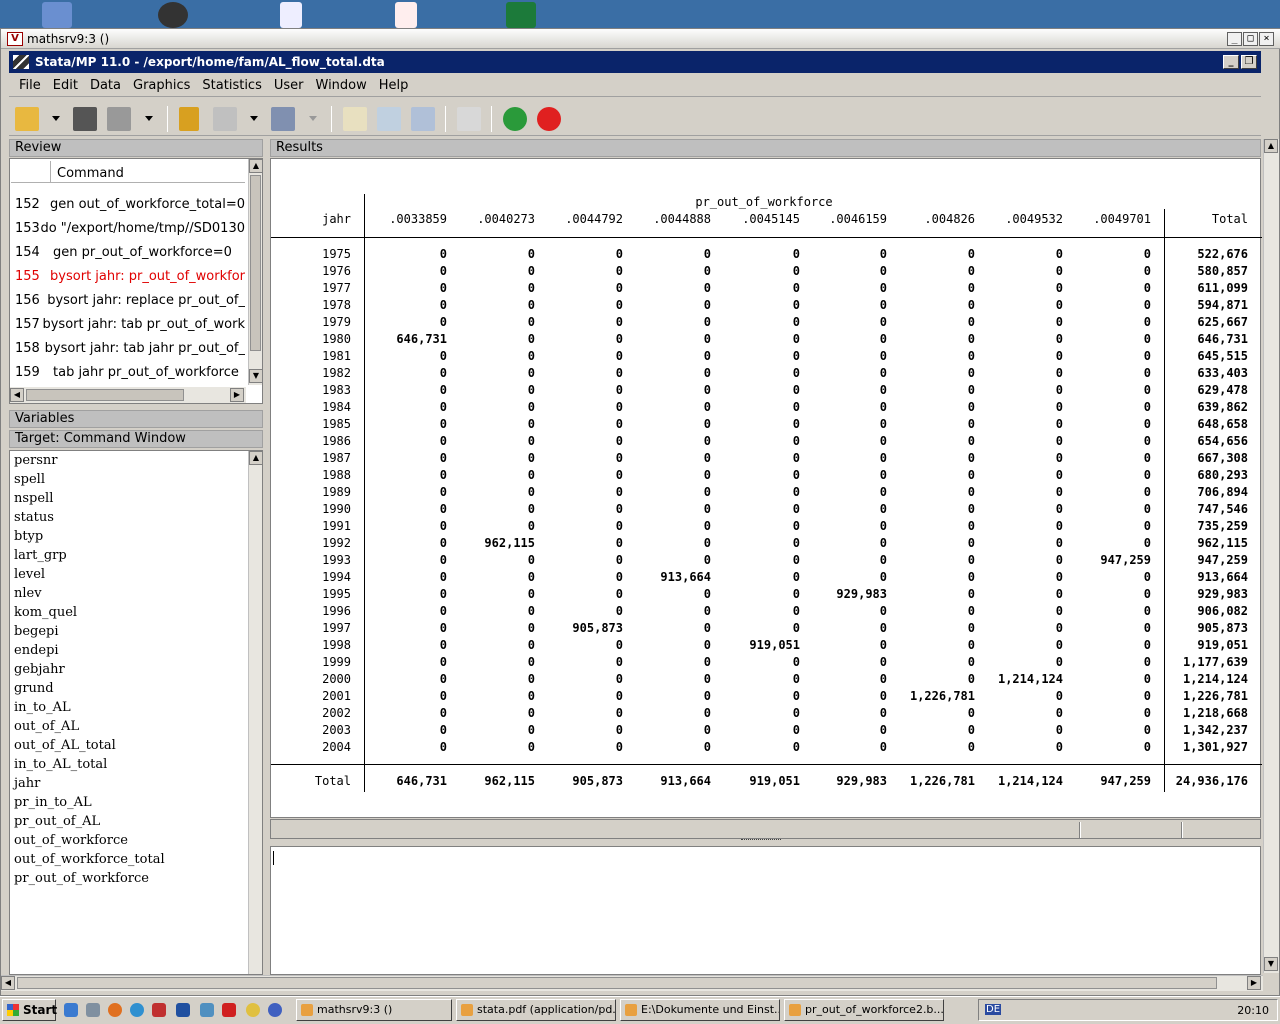  What do you see at coordinates (57, 15) in the screenshot?
I see `desktop-icon-computer` at bounding box center [57, 15].